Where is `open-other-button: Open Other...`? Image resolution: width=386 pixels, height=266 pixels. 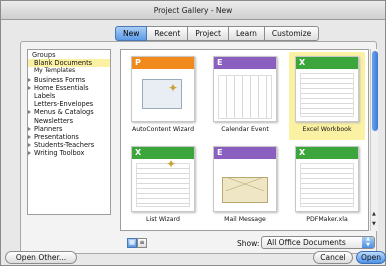 open-other-button: Open Other... is located at coordinates (41, 257).